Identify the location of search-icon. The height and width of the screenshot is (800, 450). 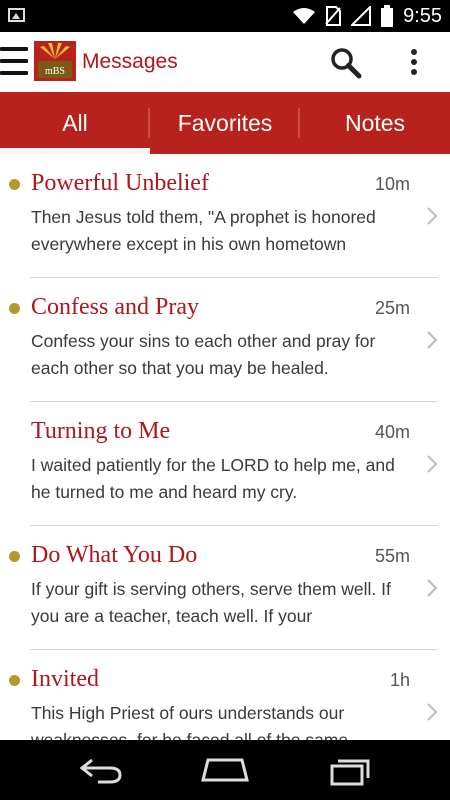
(345, 62).